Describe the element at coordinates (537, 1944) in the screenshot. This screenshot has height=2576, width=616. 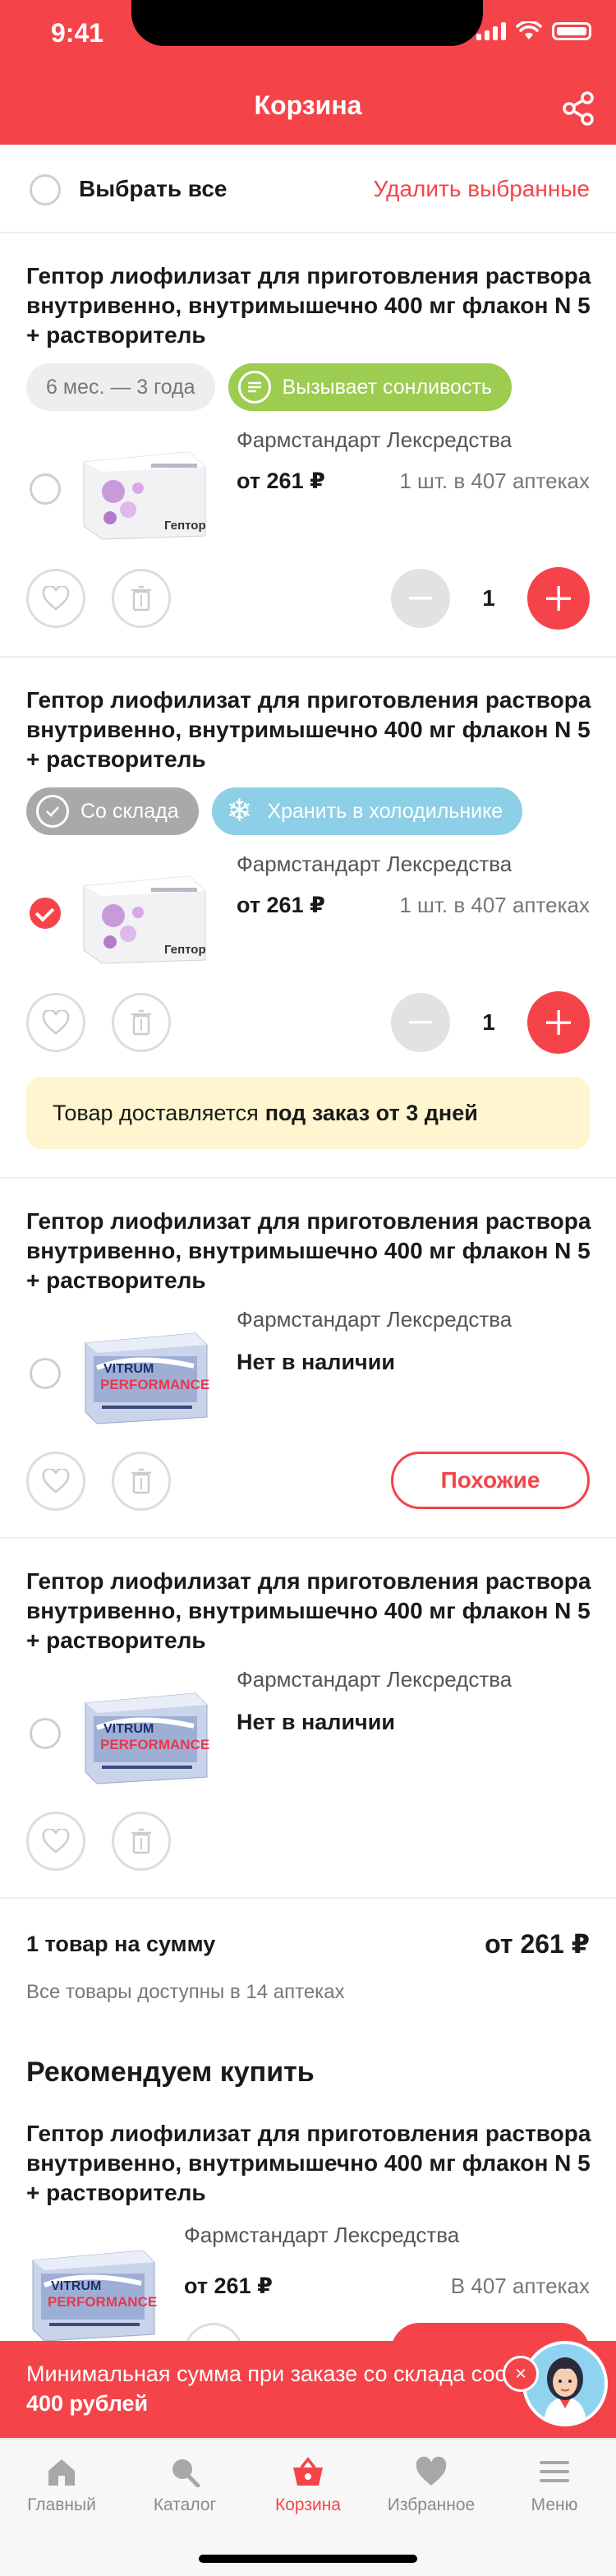
I see `summary-total: от 261 ₽` at that location.